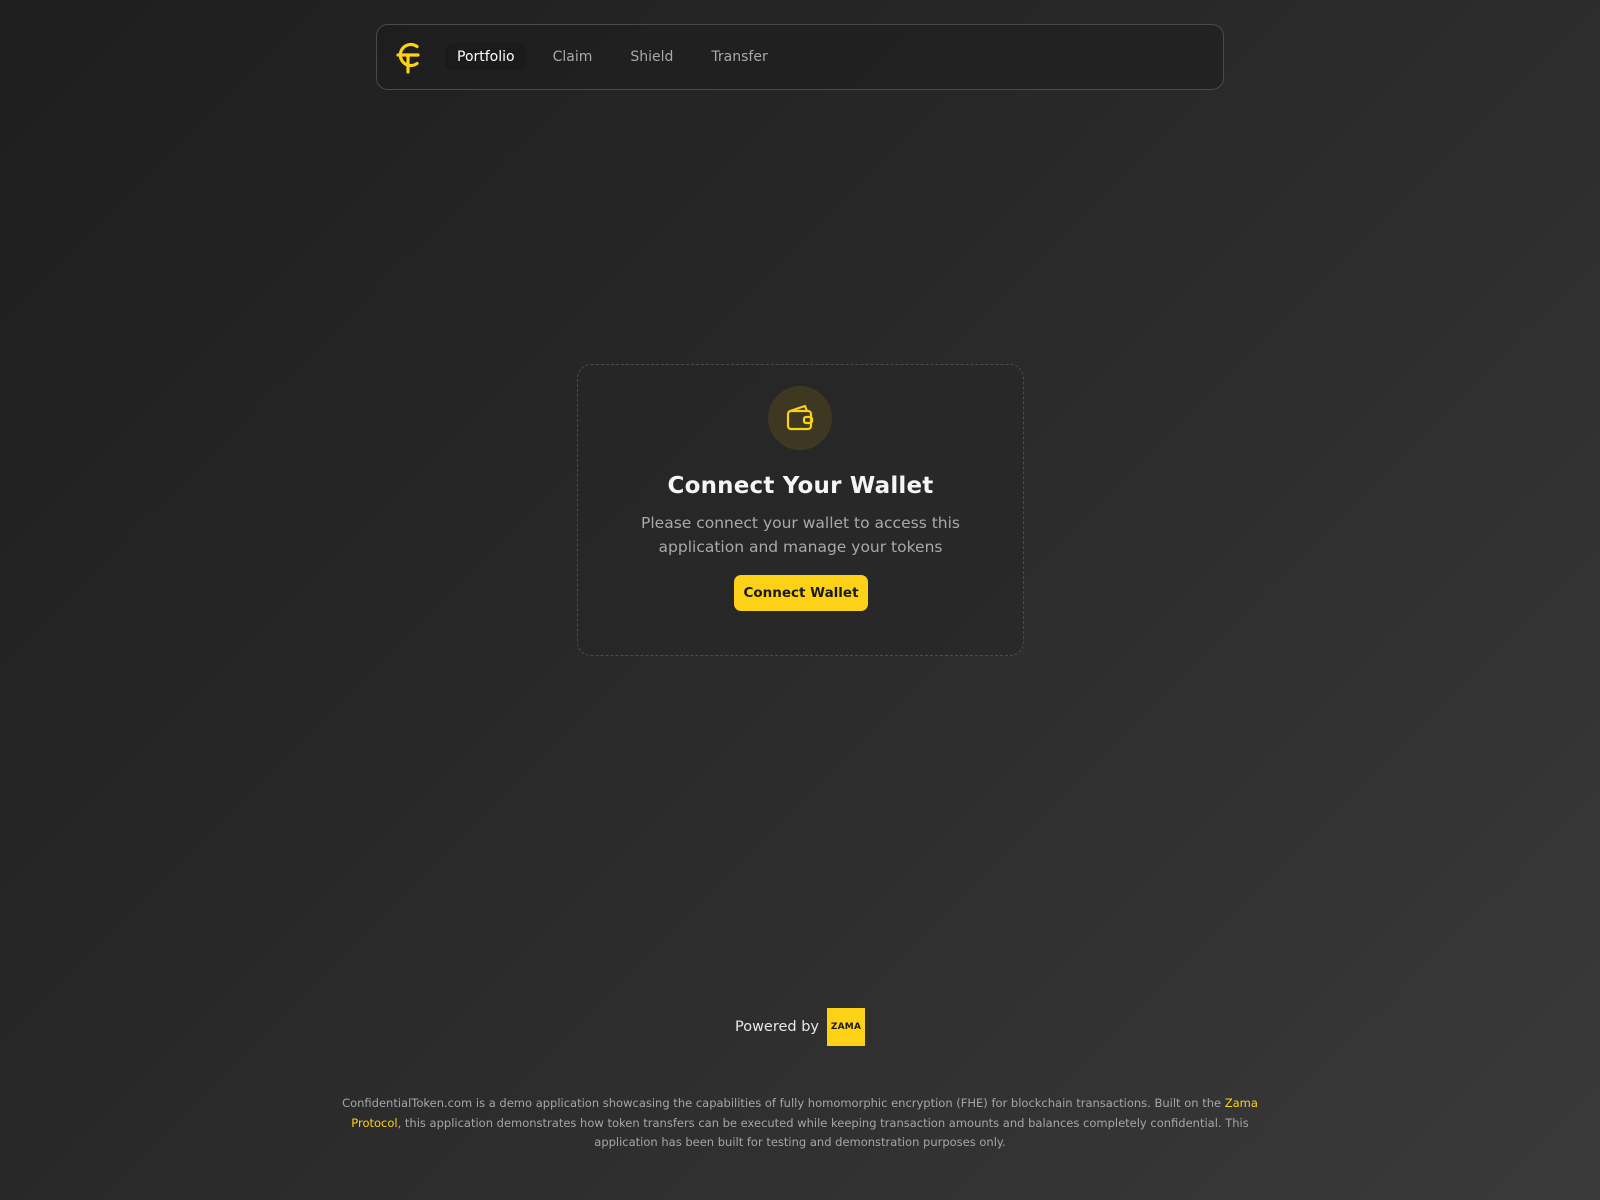  I want to click on wallet-icon-badge, so click(800, 418).